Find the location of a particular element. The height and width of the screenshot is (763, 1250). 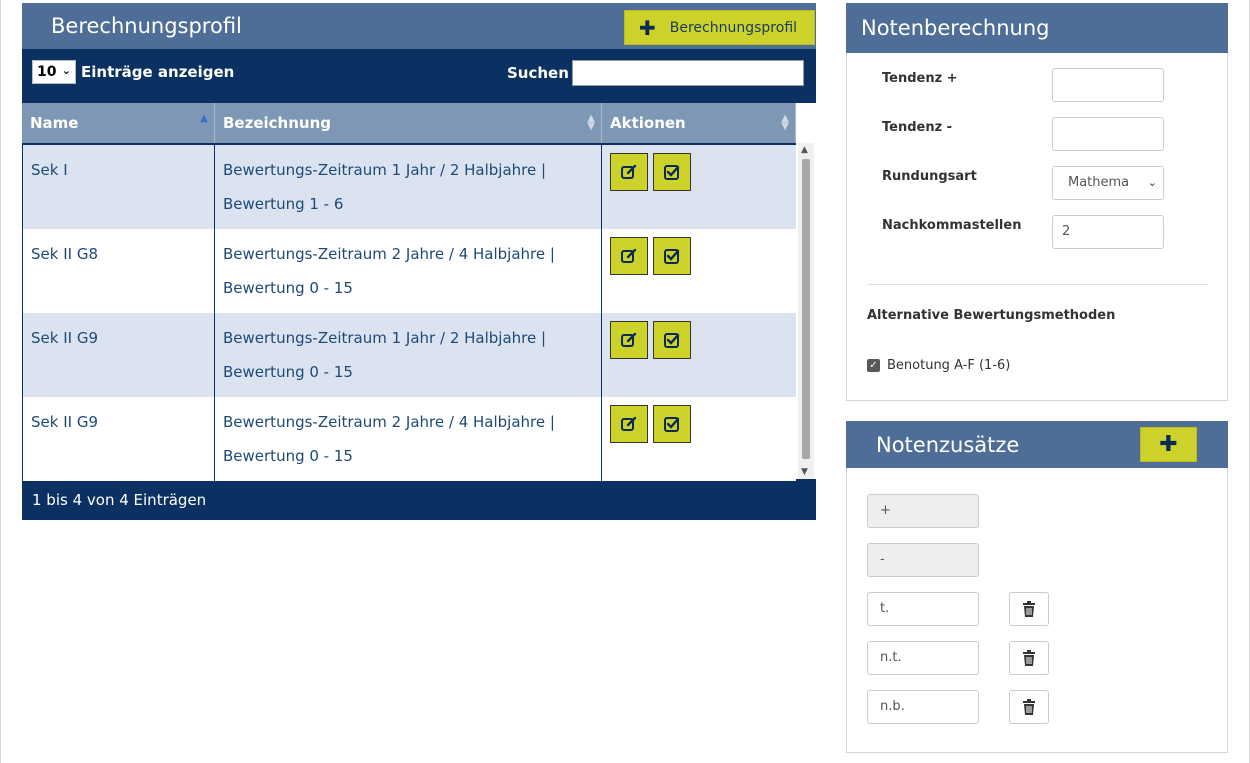

tendenz-minus-label: Tendenz - is located at coordinates (917, 127).